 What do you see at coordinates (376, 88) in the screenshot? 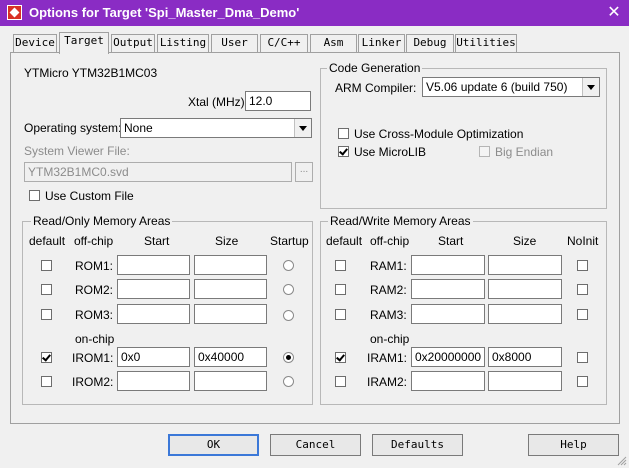
I see `compiler-label: ARM Compiler:` at bounding box center [376, 88].